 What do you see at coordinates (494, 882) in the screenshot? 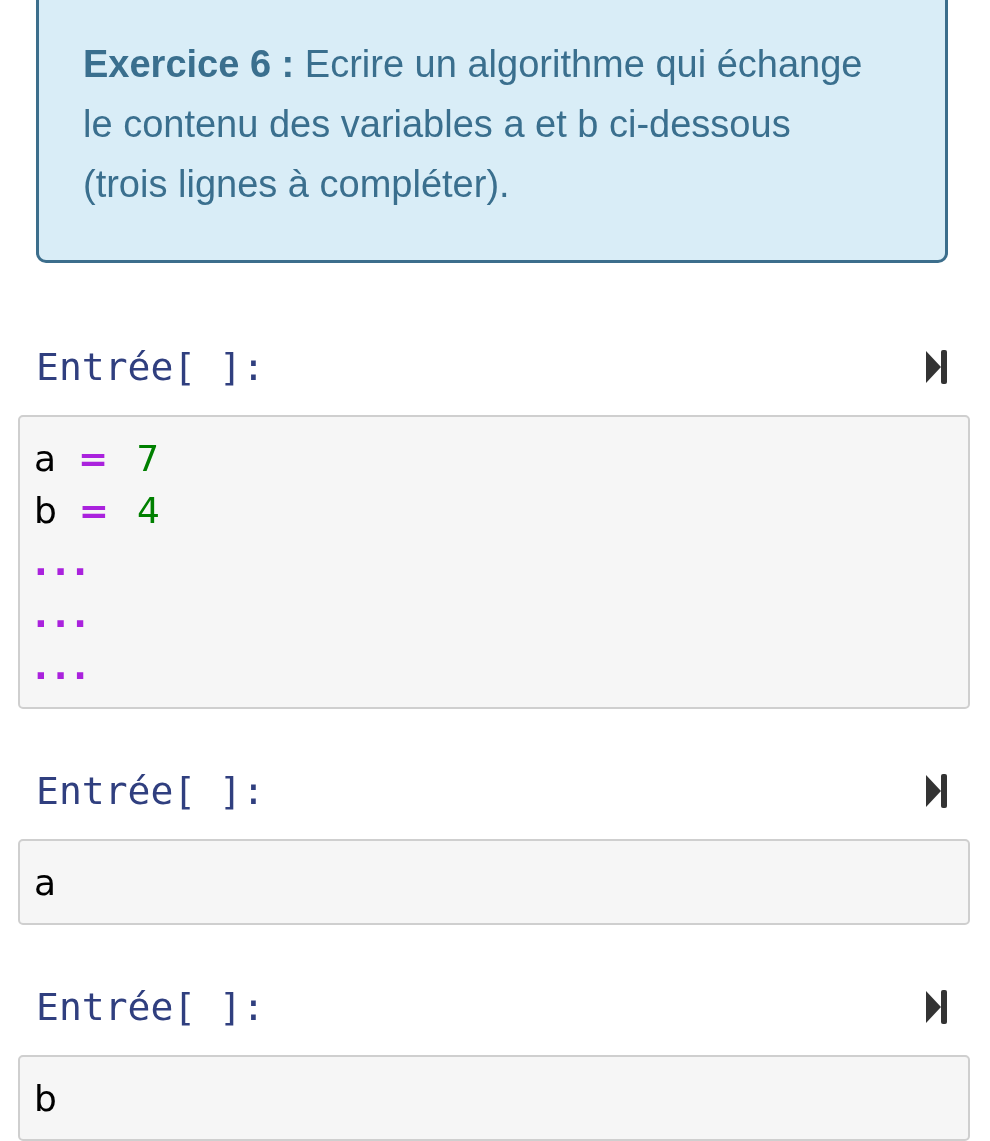
I see `code-cell: a` at bounding box center [494, 882].